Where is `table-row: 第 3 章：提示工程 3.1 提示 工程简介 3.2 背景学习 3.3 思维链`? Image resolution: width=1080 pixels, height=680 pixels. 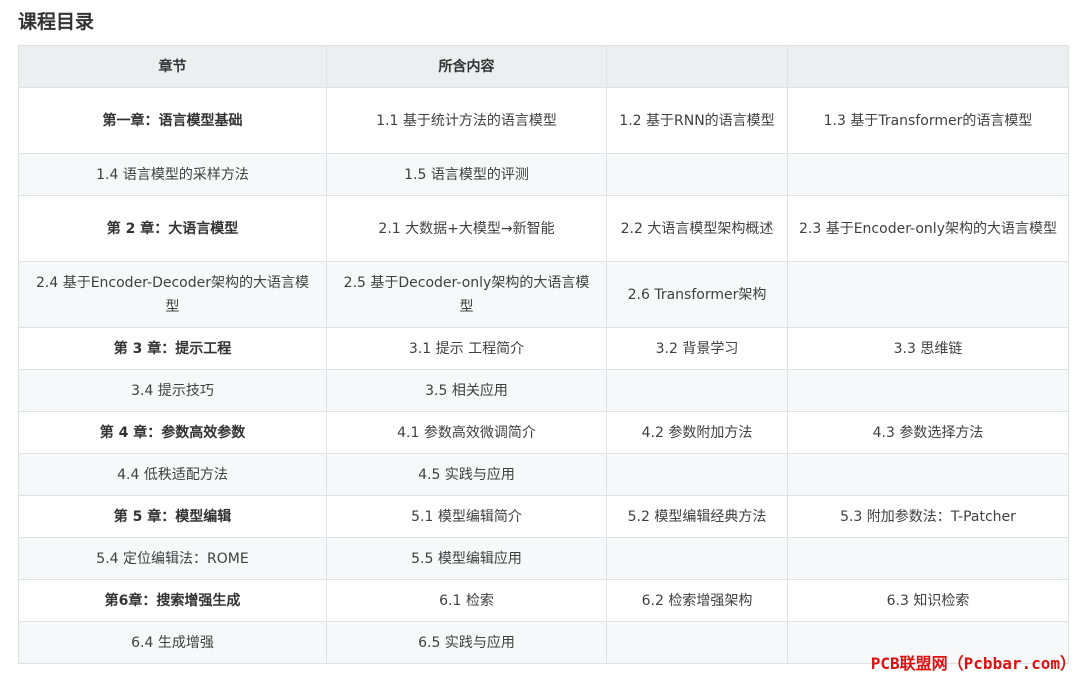 table-row: 第 3 章：提示工程 3.1 提示 工程简介 3.2 背景学习 3.3 思维链 is located at coordinates (543, 348).